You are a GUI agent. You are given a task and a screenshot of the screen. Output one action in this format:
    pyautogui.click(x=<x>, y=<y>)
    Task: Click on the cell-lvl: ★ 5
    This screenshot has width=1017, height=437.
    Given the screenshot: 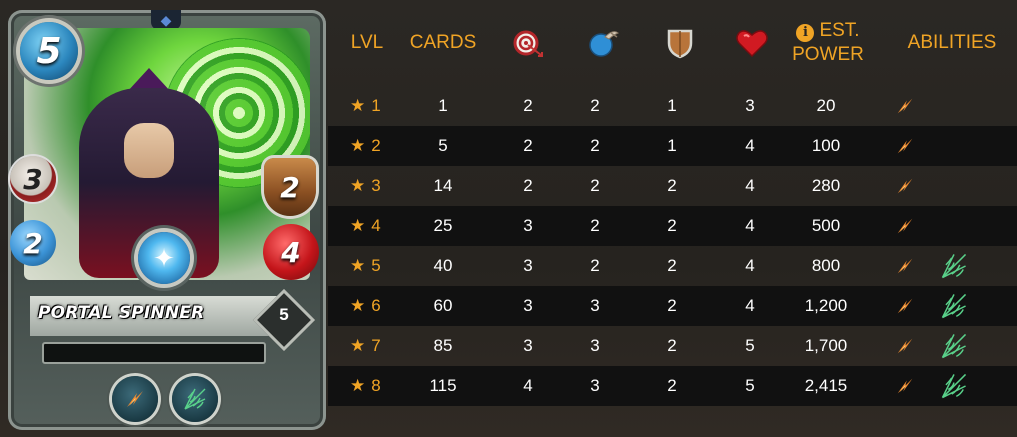 What is the action you would take?
    pyautogui.click(x=366, y=266)
    